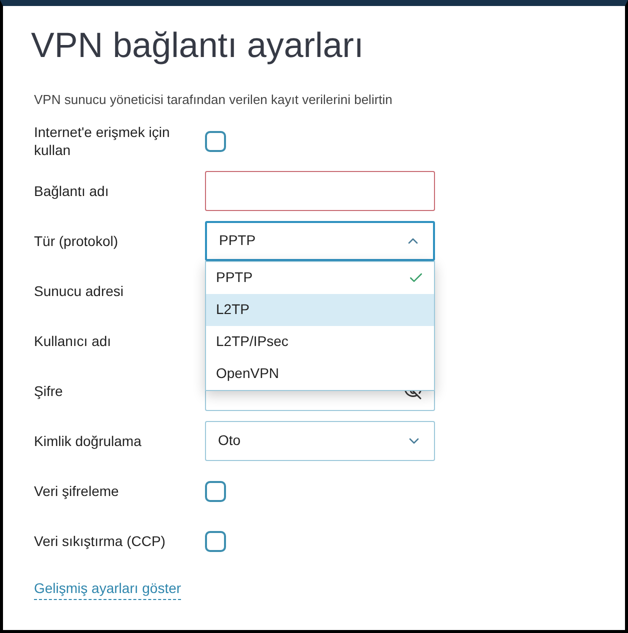  What do you see at coordinates (77, 491) in the screenshot?
I see `field-label: Veri şifreleme` at bounding box center [77, 491].